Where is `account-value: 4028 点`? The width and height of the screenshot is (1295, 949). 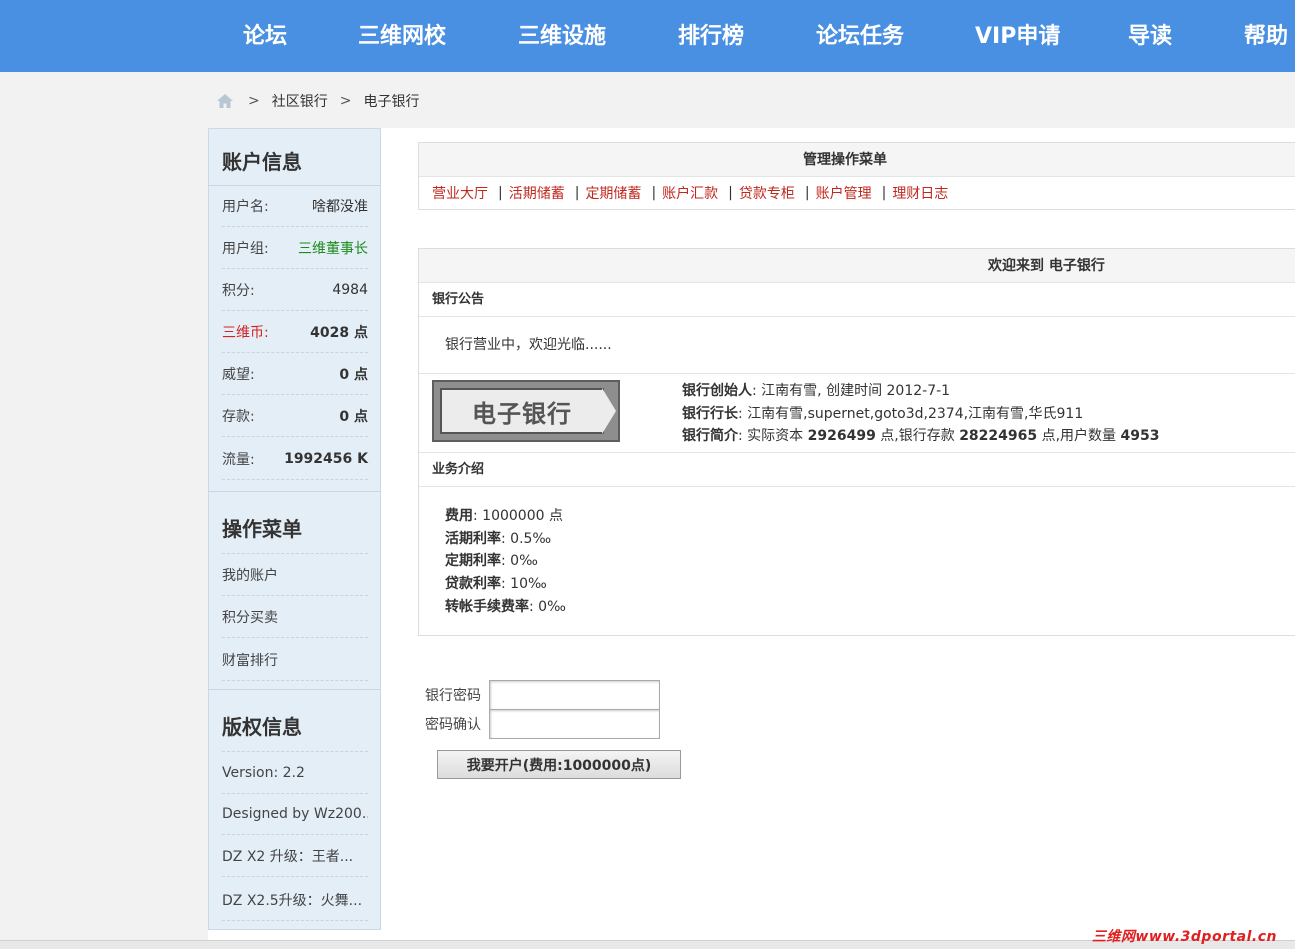 account-value: 4028 点 is located at coordinates (339, 332).